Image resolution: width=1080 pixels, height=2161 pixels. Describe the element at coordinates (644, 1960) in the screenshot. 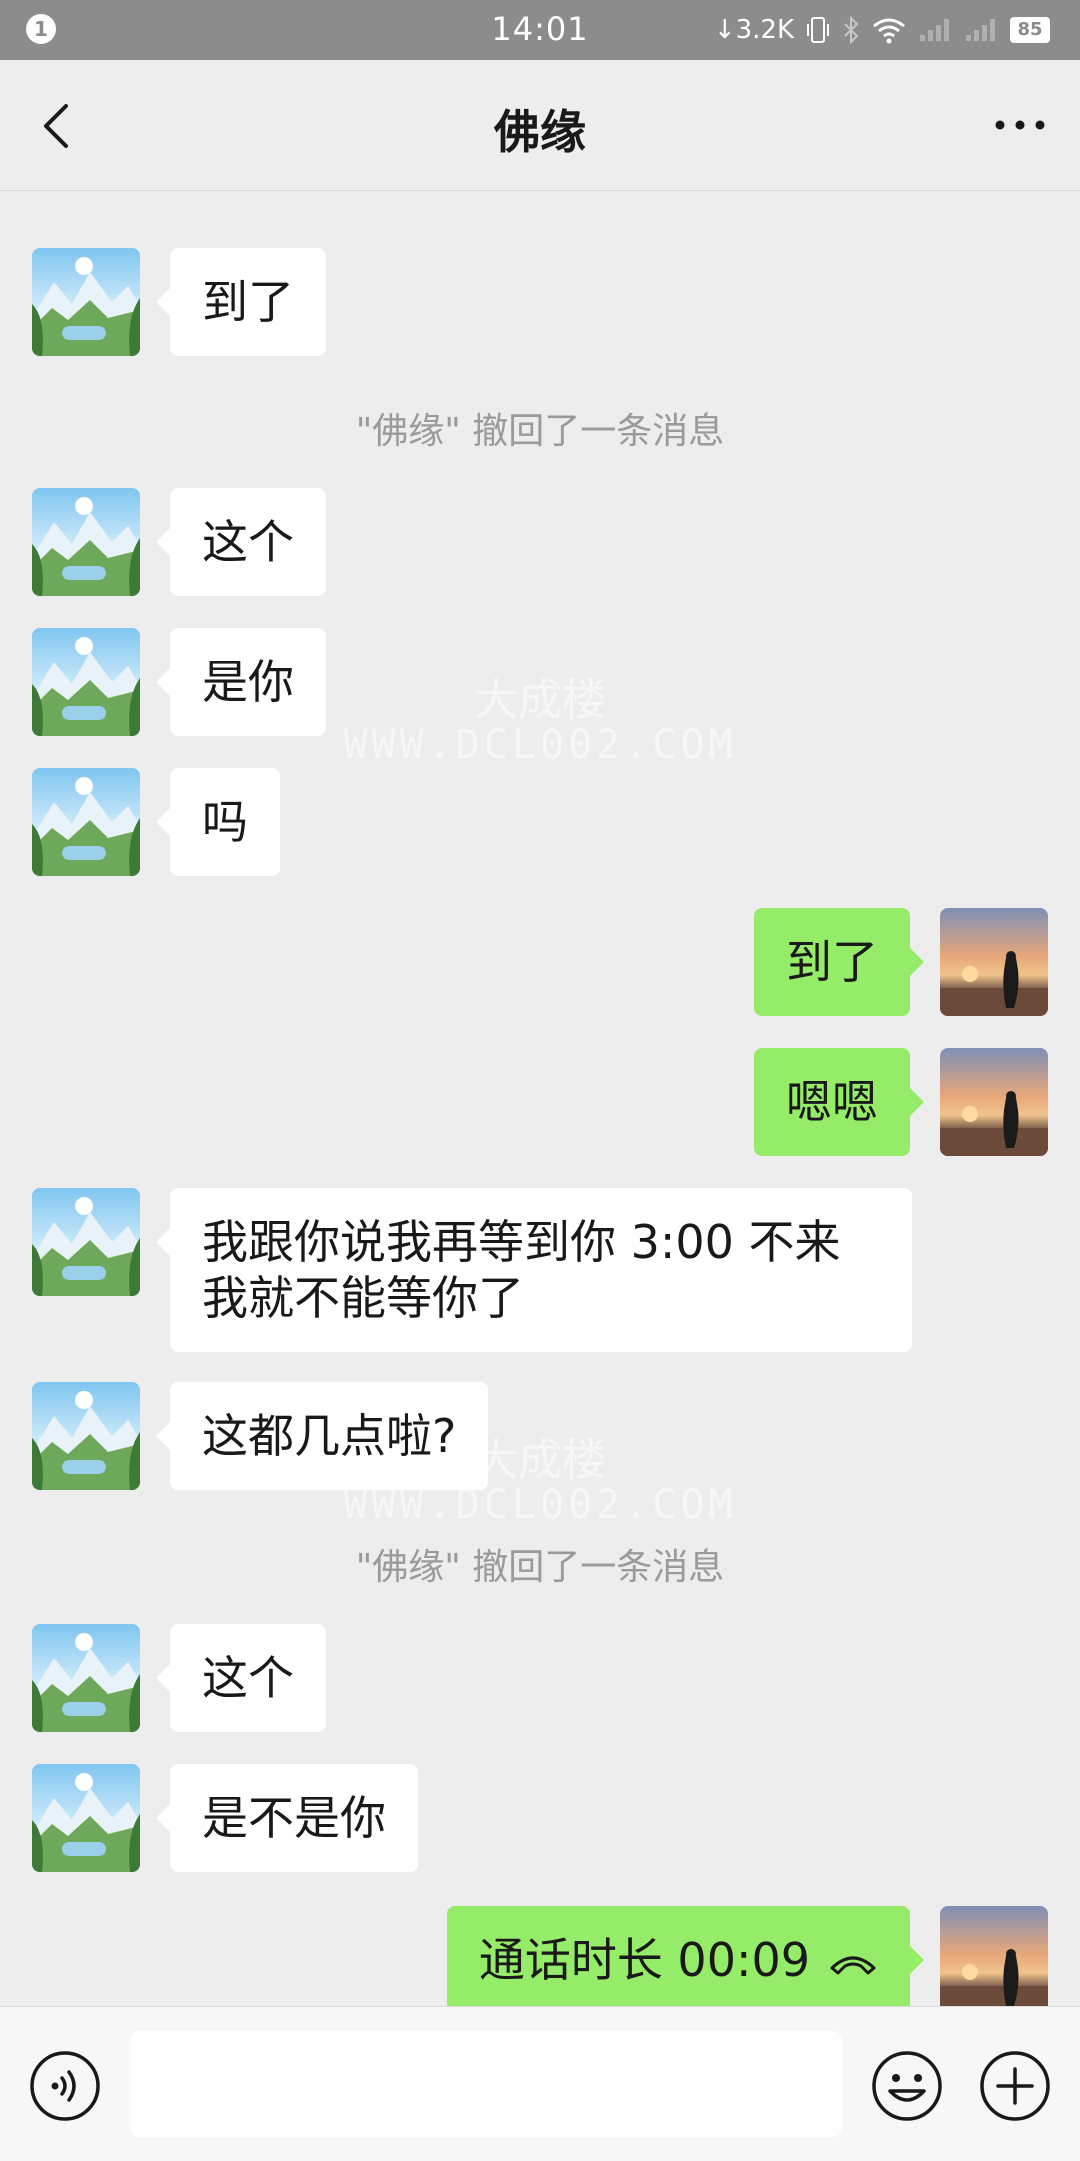

I see `call-duration-text: 通话时长 00:09` at that location.